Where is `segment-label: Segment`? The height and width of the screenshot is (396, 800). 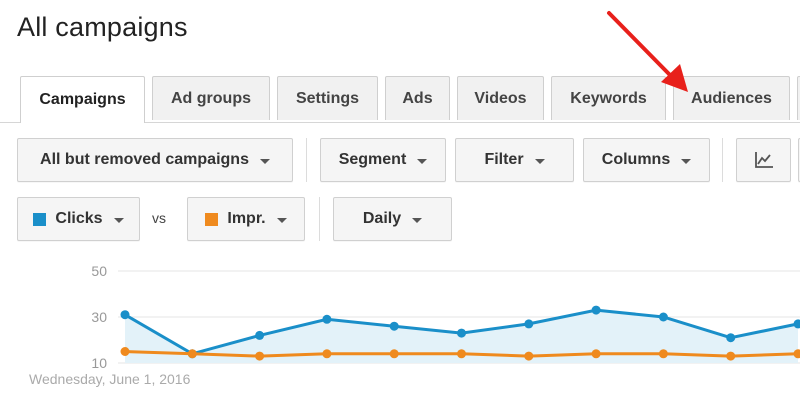
segment-label: Segment is located at coordinates (372, 159).